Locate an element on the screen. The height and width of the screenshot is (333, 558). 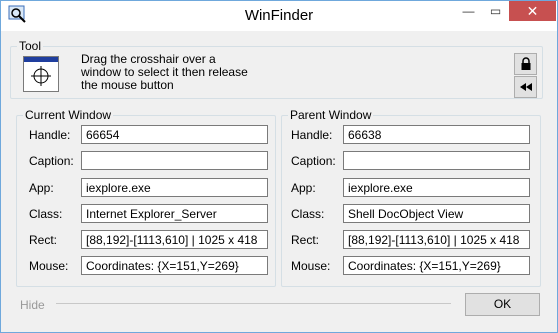
lock-button is located at coordinates (525, 64).